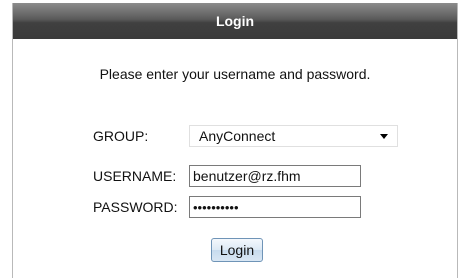 The image size is (468, 278). What do you see at coordinates (235, 21) in the screenshot?
I see `dialog-title: Login` at bounding box center [235, 21].